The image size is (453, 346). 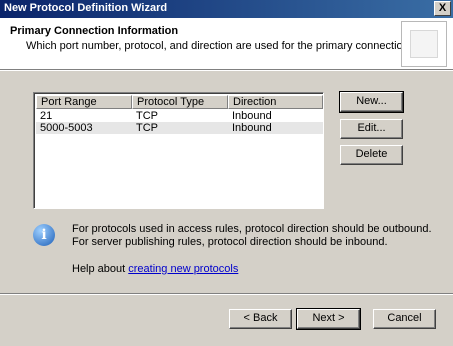 What do you see at coordinates (94, 31) in the screenshot?
I see `page-title: Primary Connection Information` at bounding box center [94, 31].